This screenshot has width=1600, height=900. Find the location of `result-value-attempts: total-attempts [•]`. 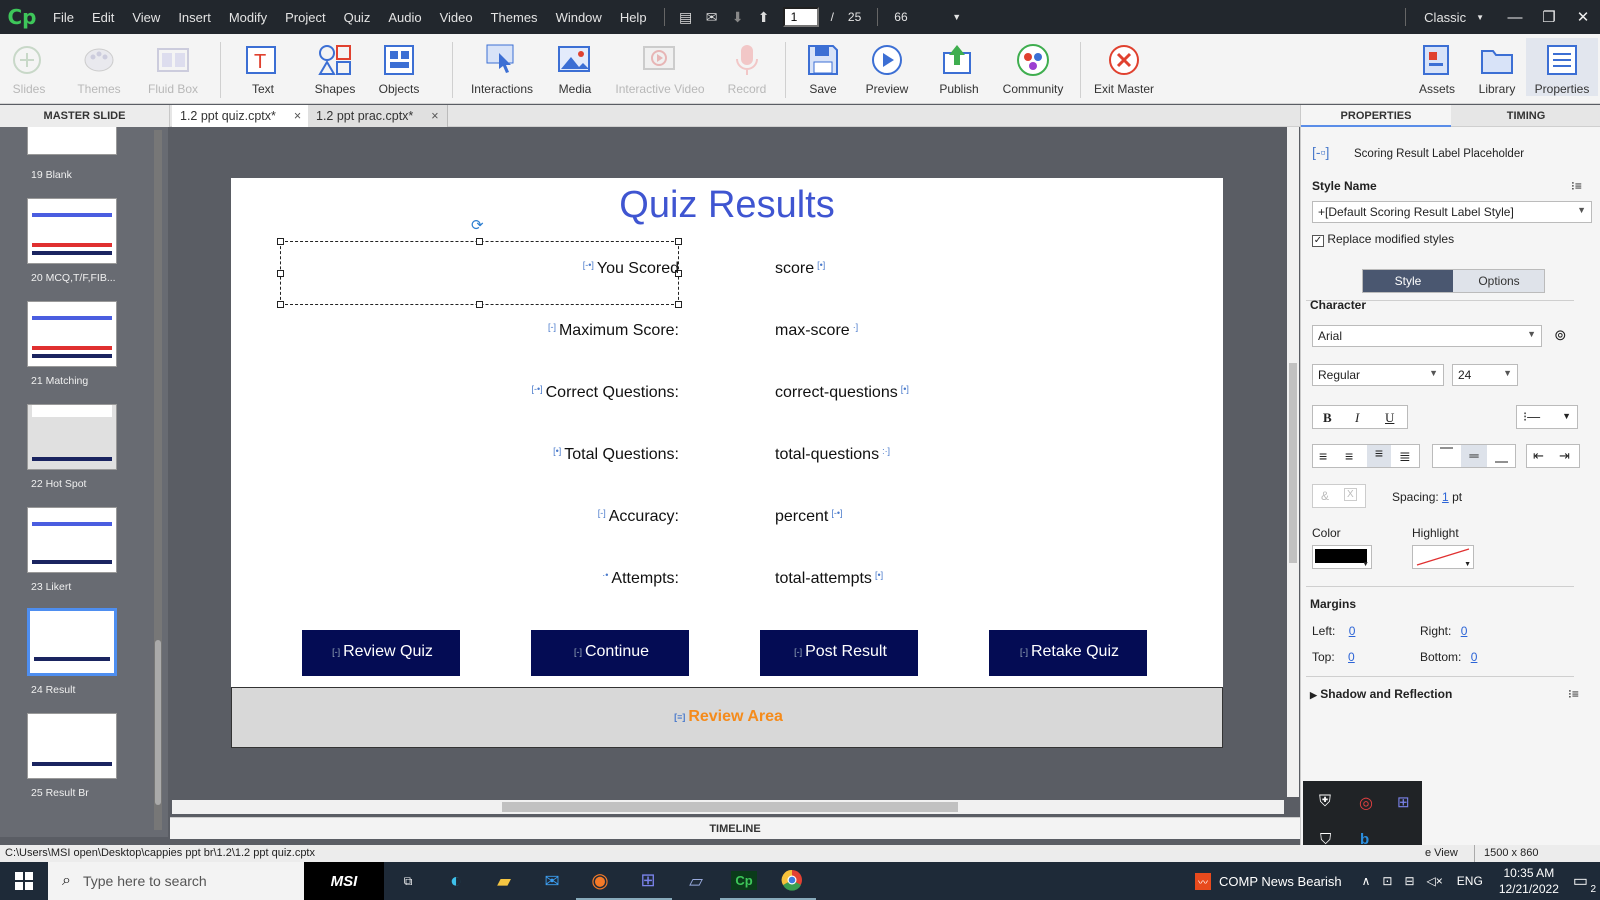

result-value-attempts: total-attempts [•] is located at coordinates (830, 579).